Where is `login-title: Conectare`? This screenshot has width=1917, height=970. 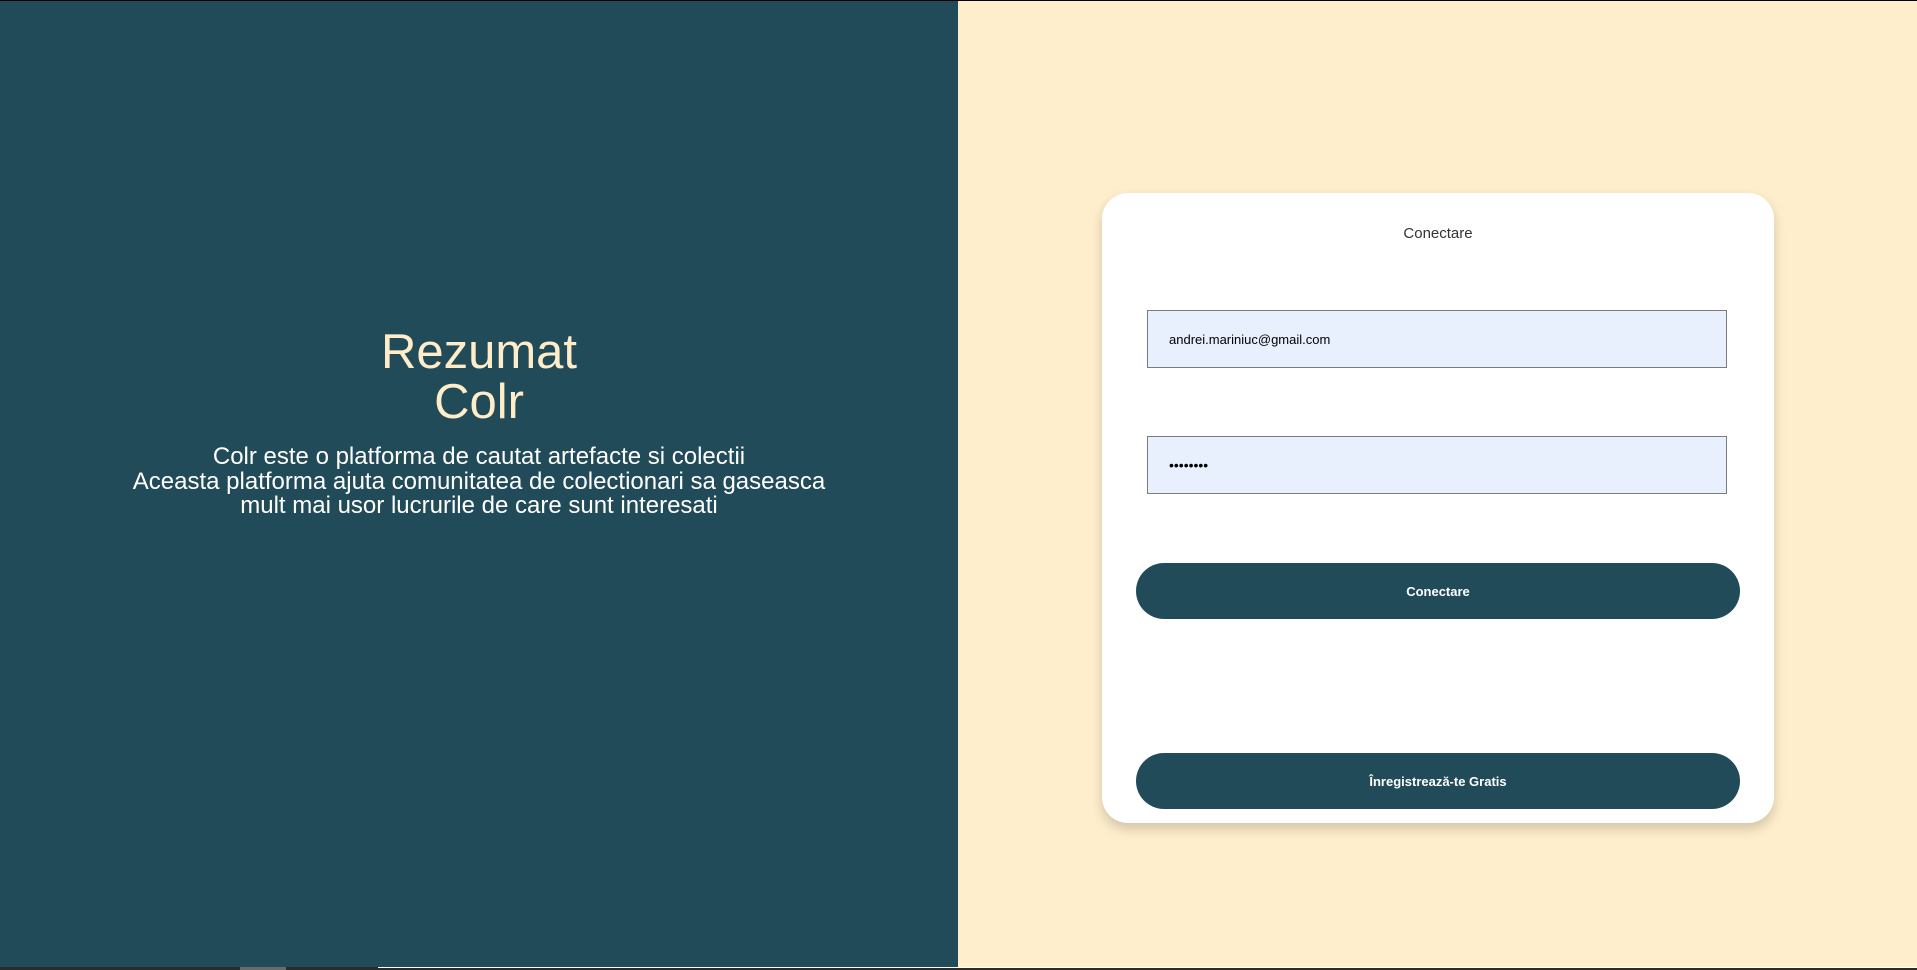
login-title: Conectare is located at coordinates (1438, 233).